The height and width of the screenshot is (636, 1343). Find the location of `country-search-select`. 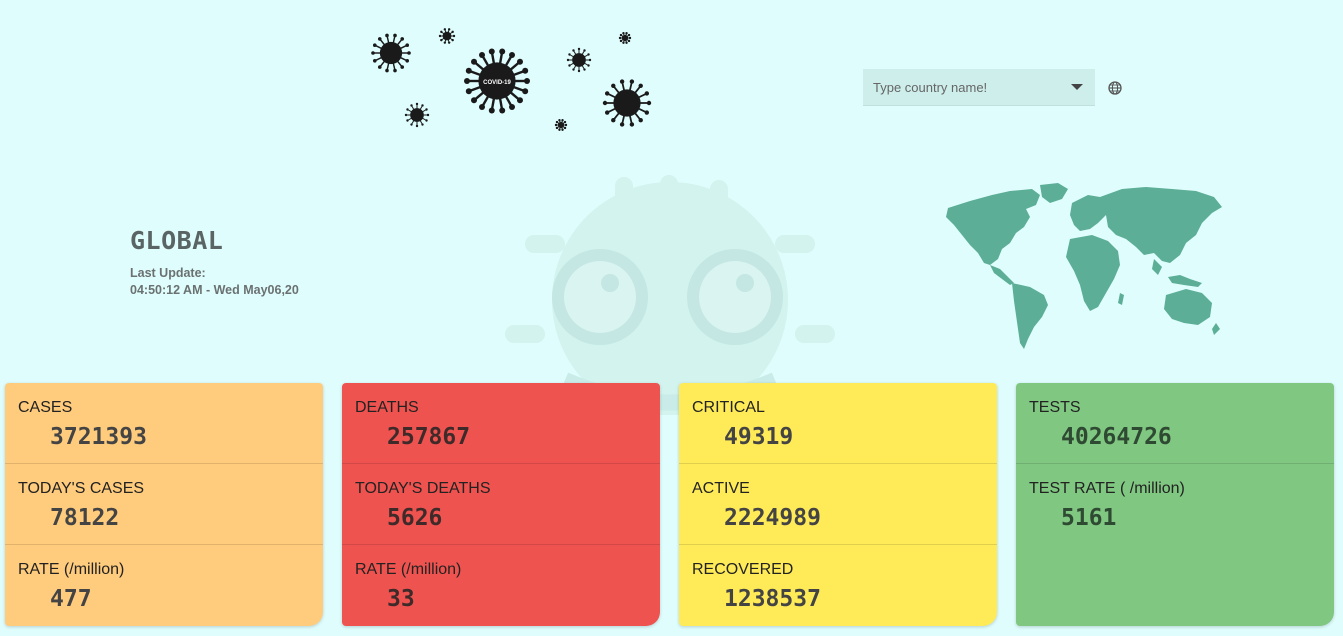

country-search-select is located at coordinates (979, 87).